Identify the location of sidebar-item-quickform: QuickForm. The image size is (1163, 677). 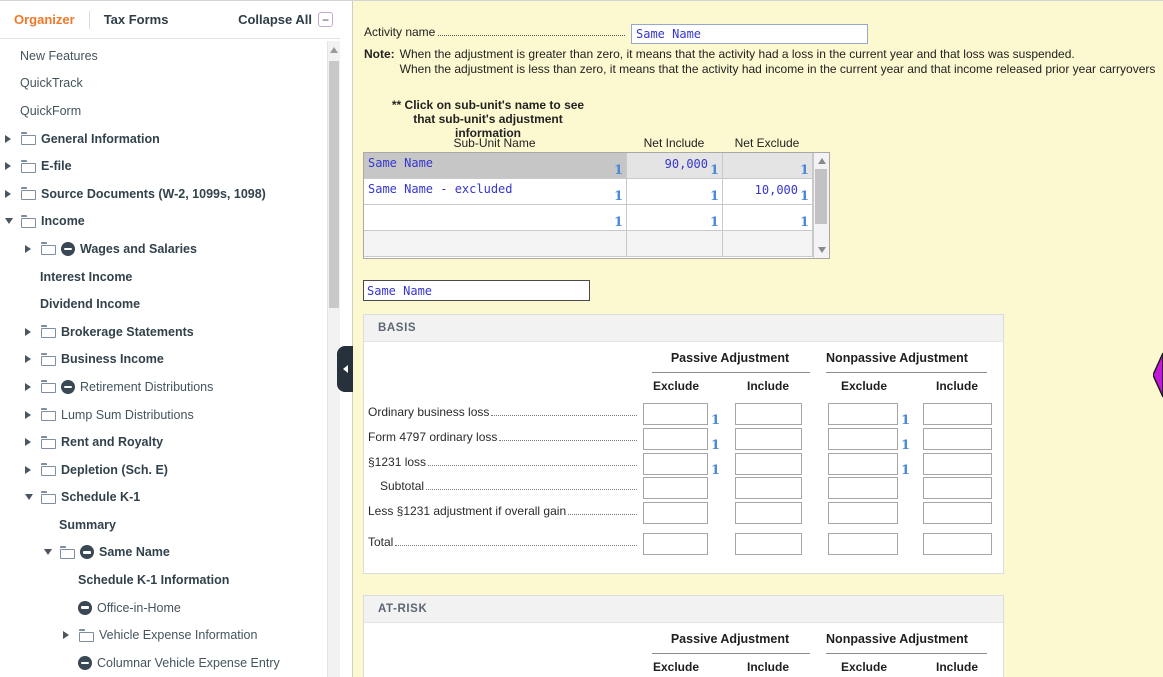
(163, 111).